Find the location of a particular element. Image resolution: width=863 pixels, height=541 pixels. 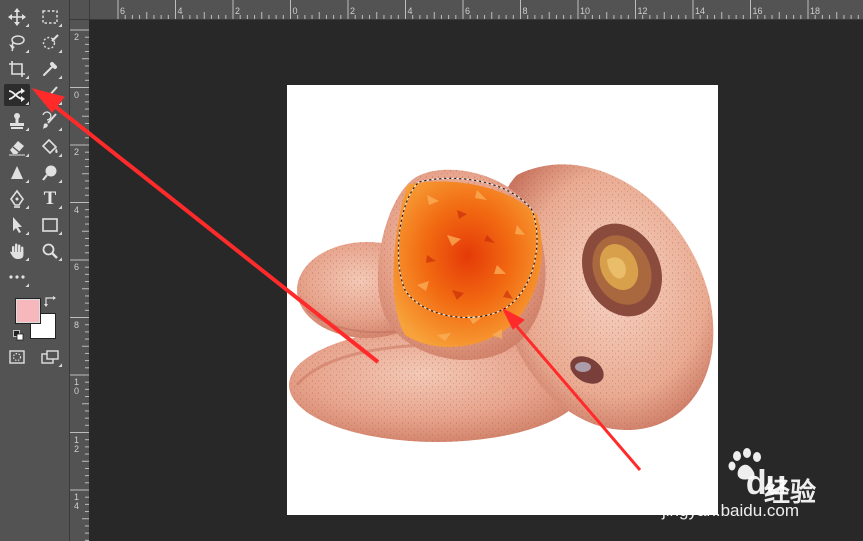

rectangle-icon is located at coordinates (50, 225).